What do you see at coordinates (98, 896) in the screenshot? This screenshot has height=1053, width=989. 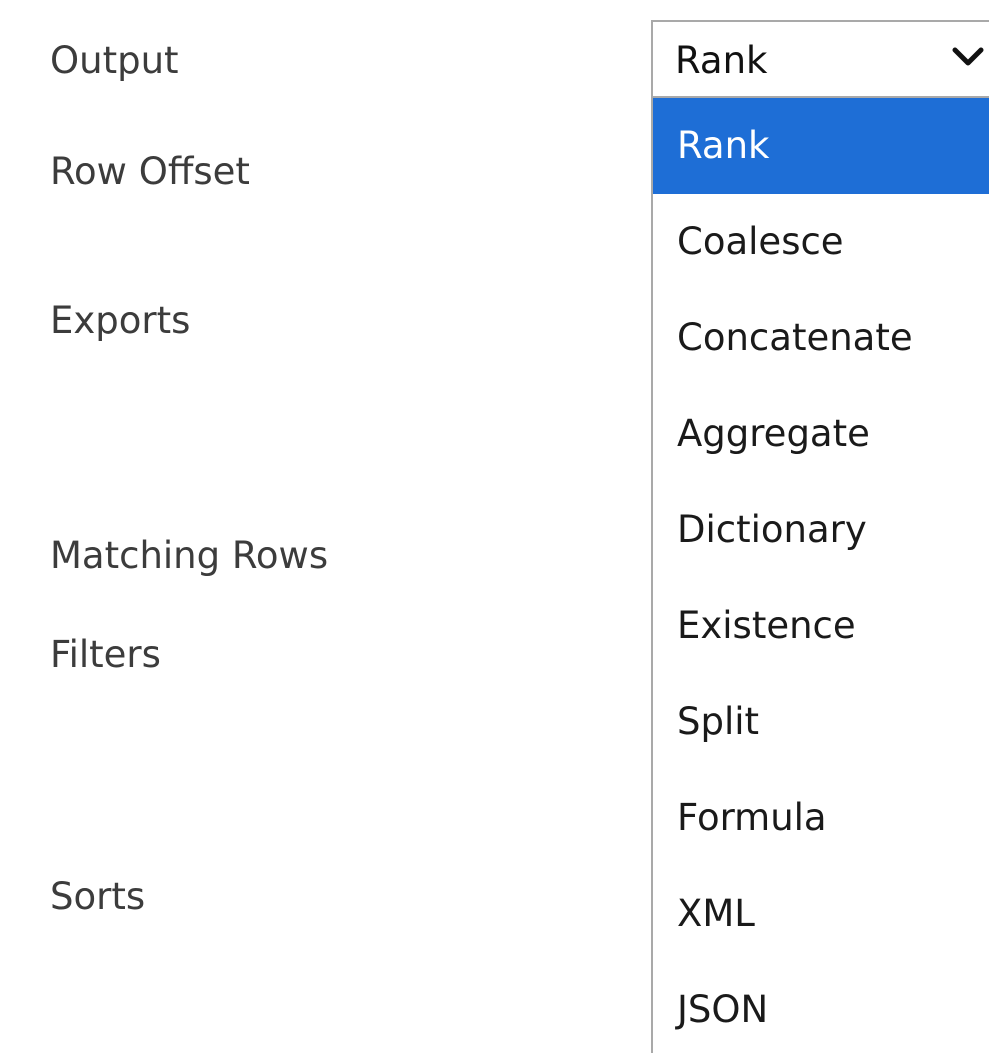 I see `sorts-label: Sorts` at bounding box center [98, 896].